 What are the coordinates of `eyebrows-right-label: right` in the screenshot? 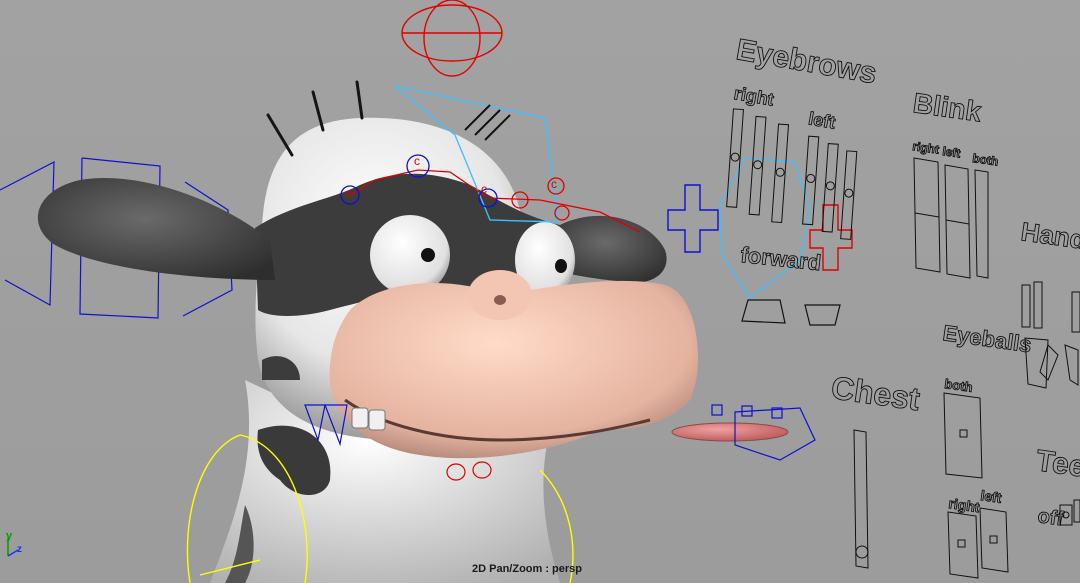 It's located at (753, 96).